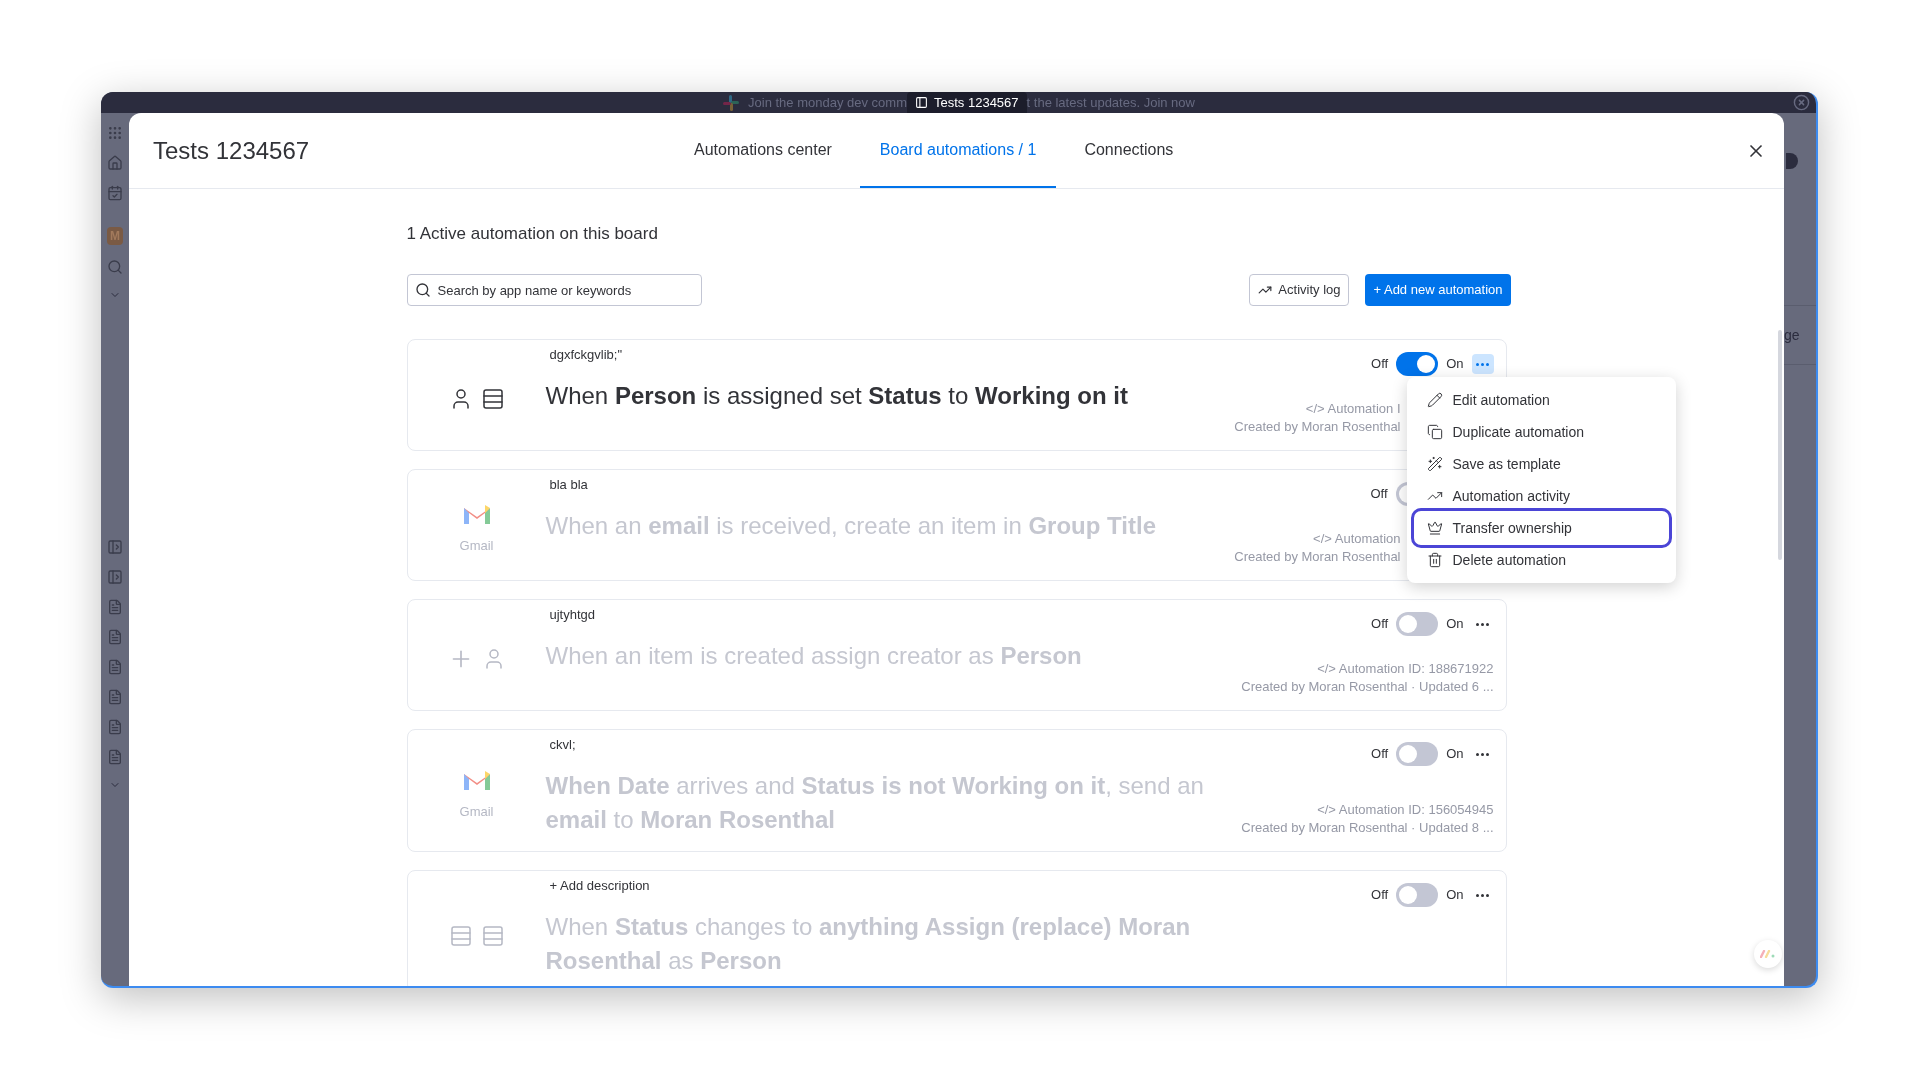  What do you see at coordinates (476, 514) in the screenshot?
I see `gmail-icon` at bounding box center [476, 514].